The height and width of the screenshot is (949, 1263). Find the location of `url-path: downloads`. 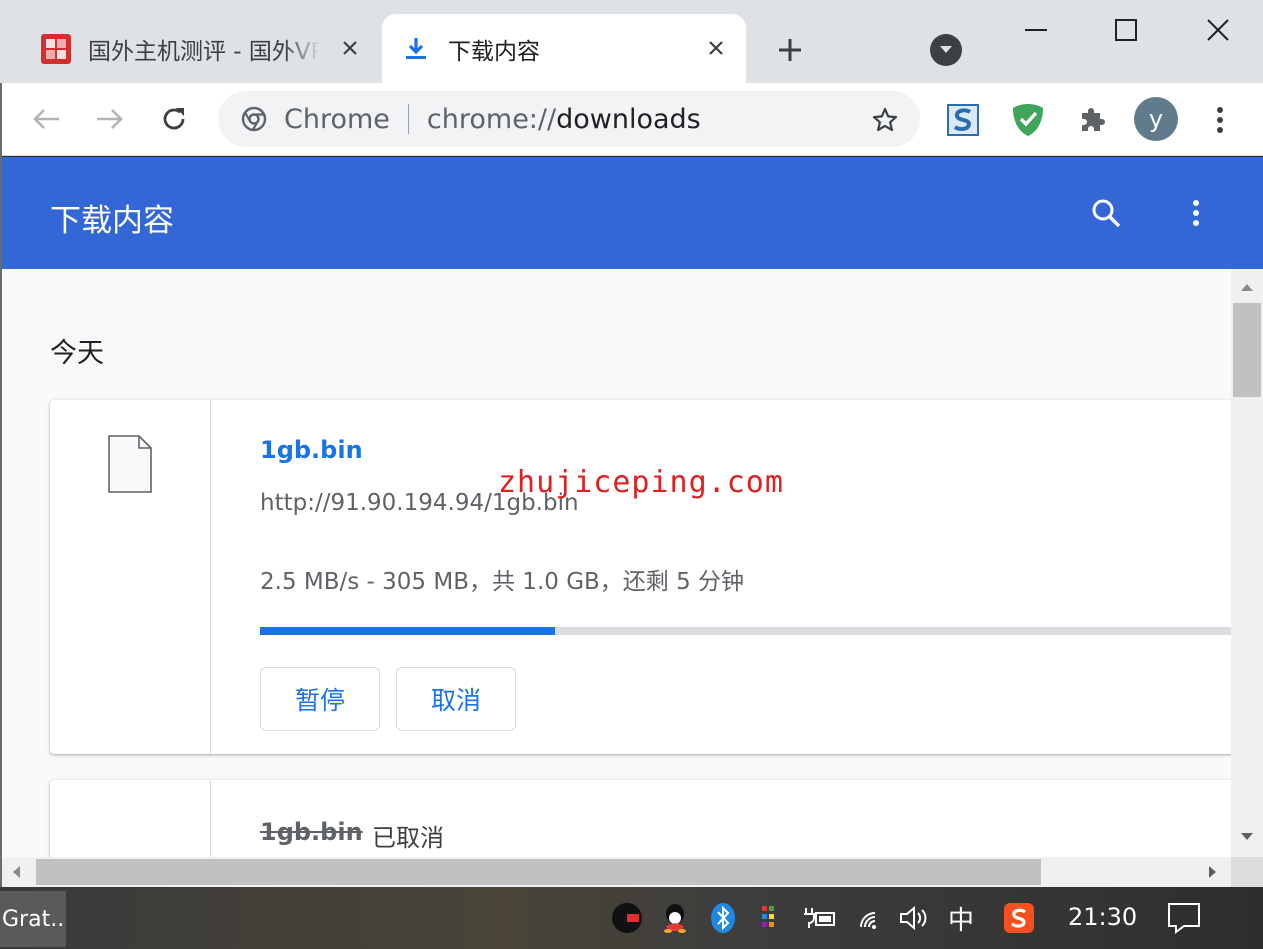

url-path: downloads is located at coordinates (628, 119).